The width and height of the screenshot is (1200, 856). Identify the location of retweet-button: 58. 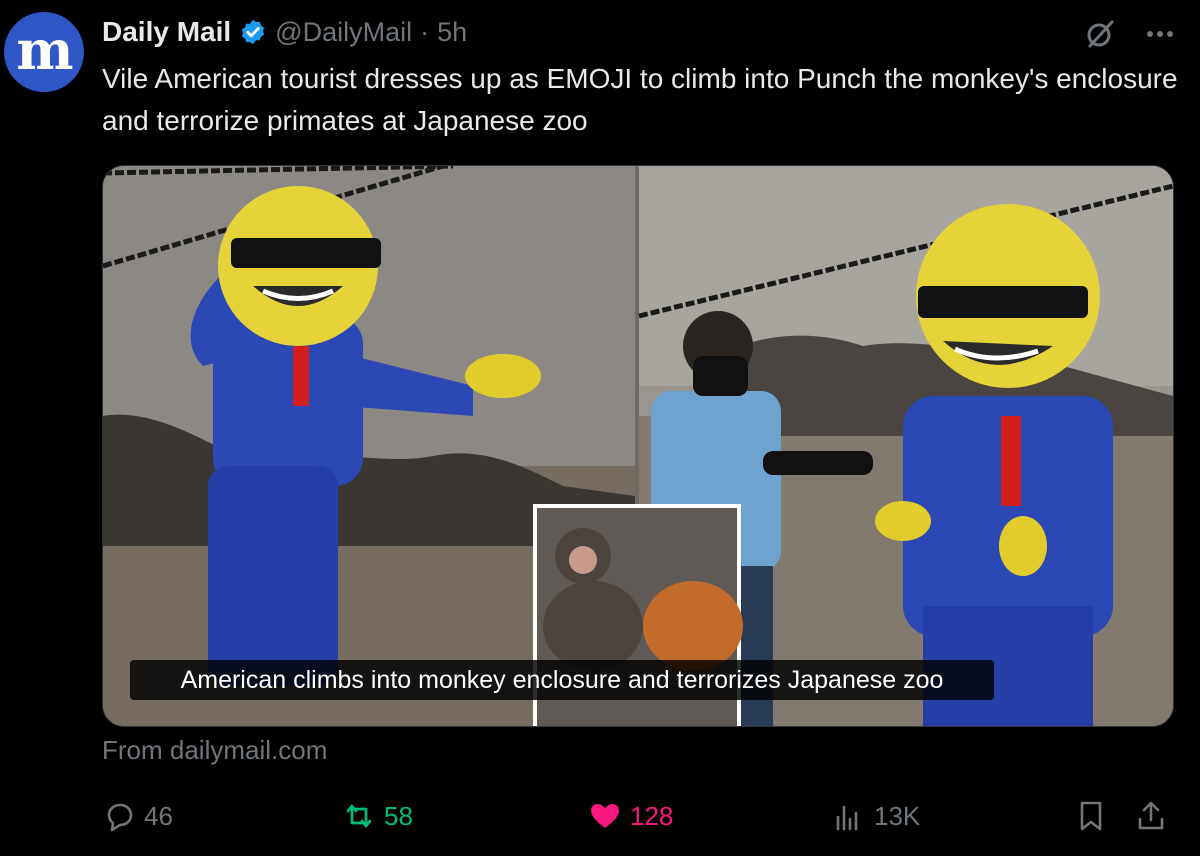
(377, 816).